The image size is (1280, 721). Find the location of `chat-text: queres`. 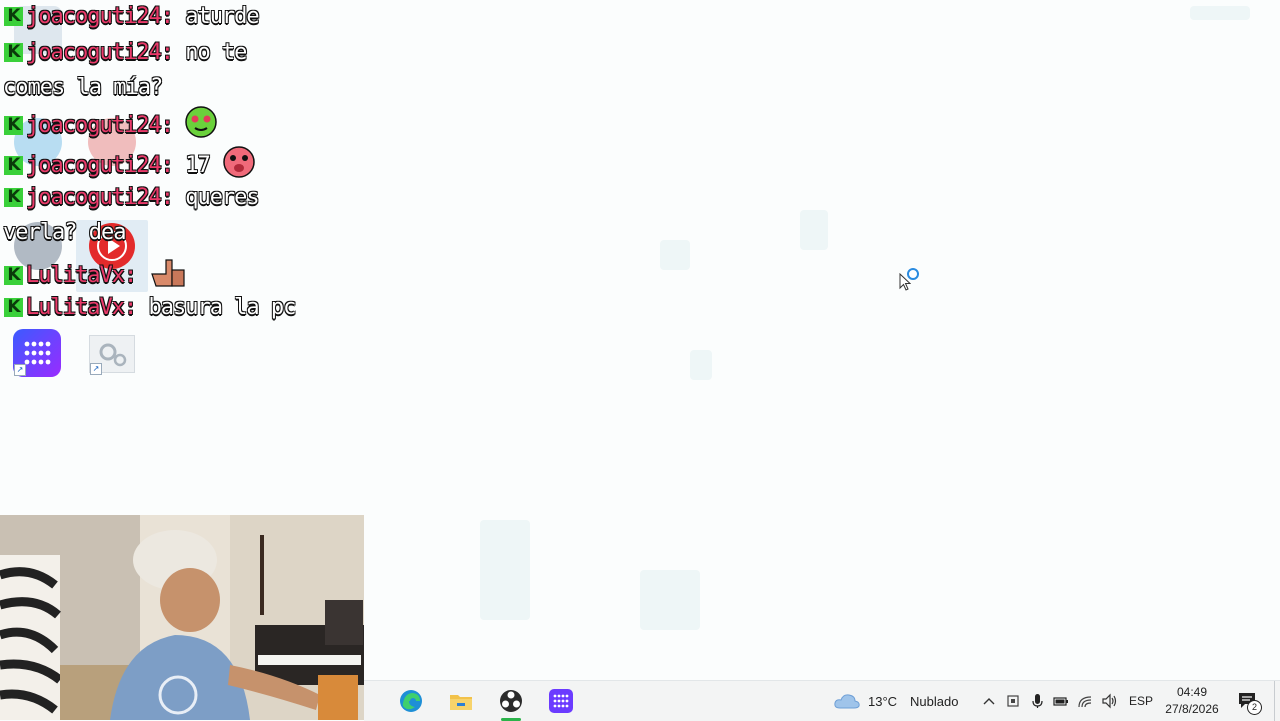

chat-text: queres is located at coordinates (215, 197).